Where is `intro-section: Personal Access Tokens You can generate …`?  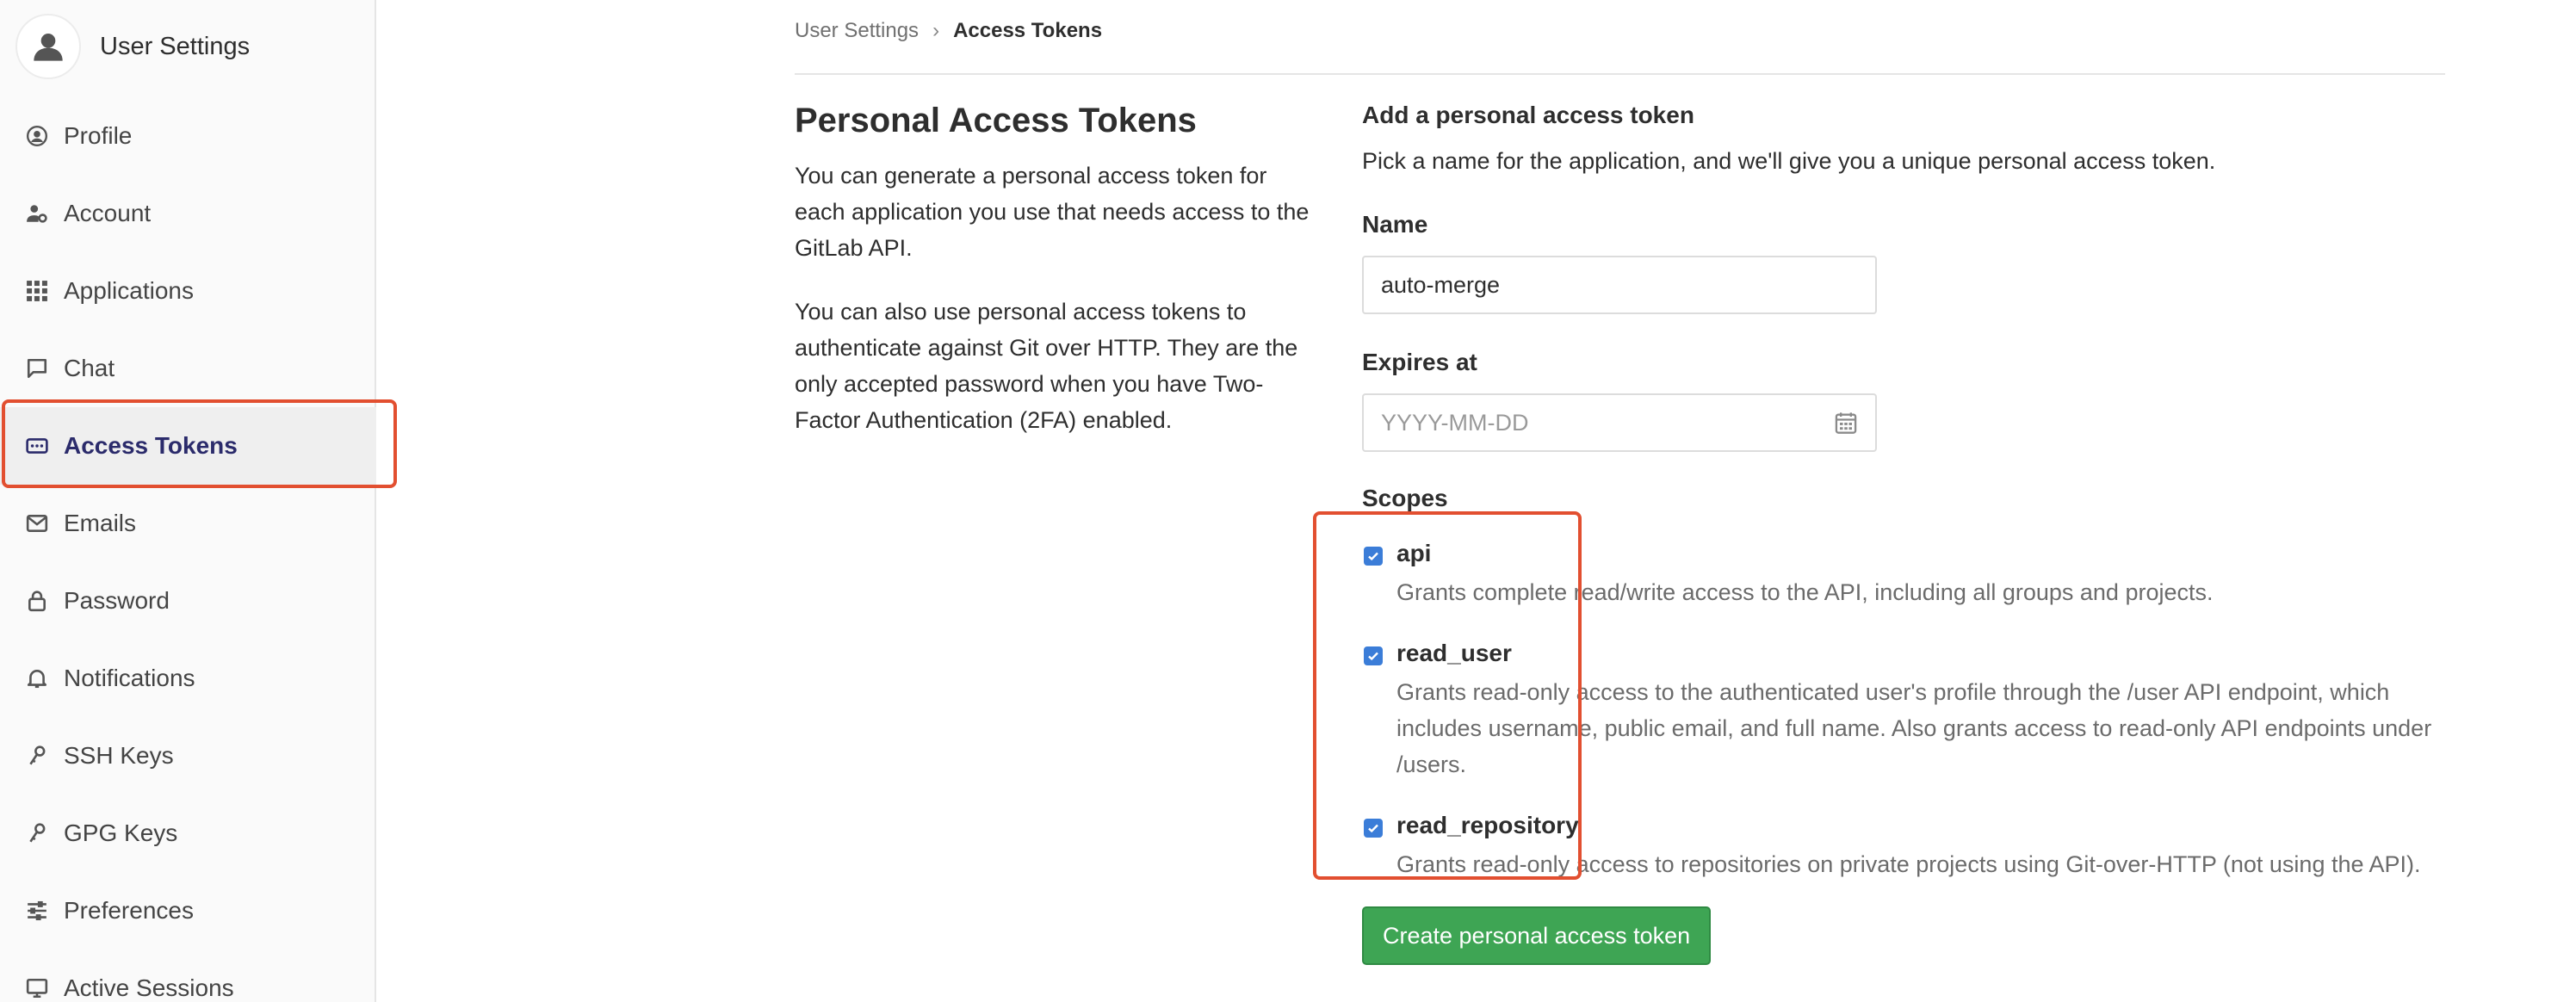 intro-section: Personal Access Tokens You can generate … is located at coordinates (1053, 284).